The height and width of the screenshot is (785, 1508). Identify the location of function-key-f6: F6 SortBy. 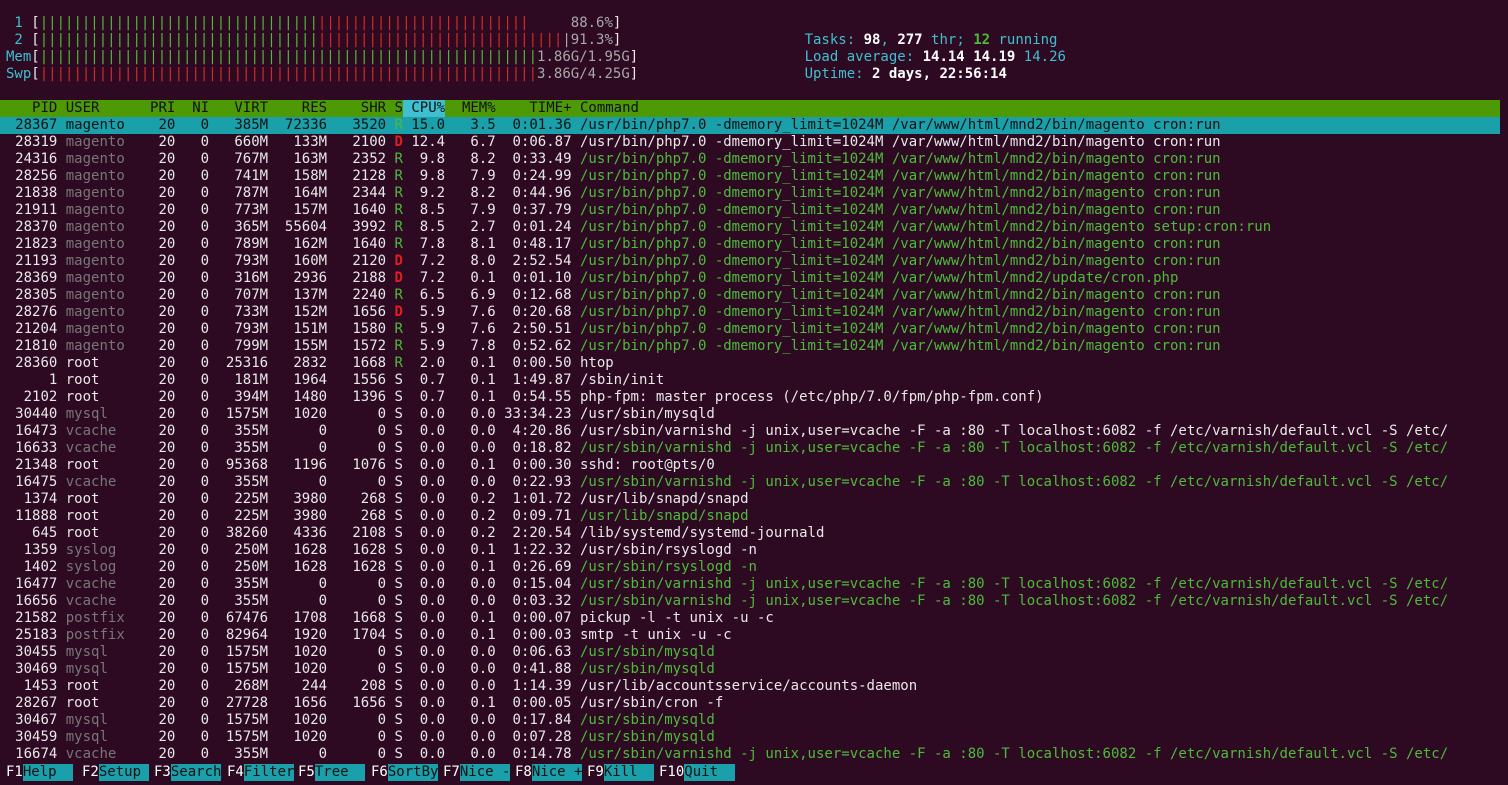
(405, 772).